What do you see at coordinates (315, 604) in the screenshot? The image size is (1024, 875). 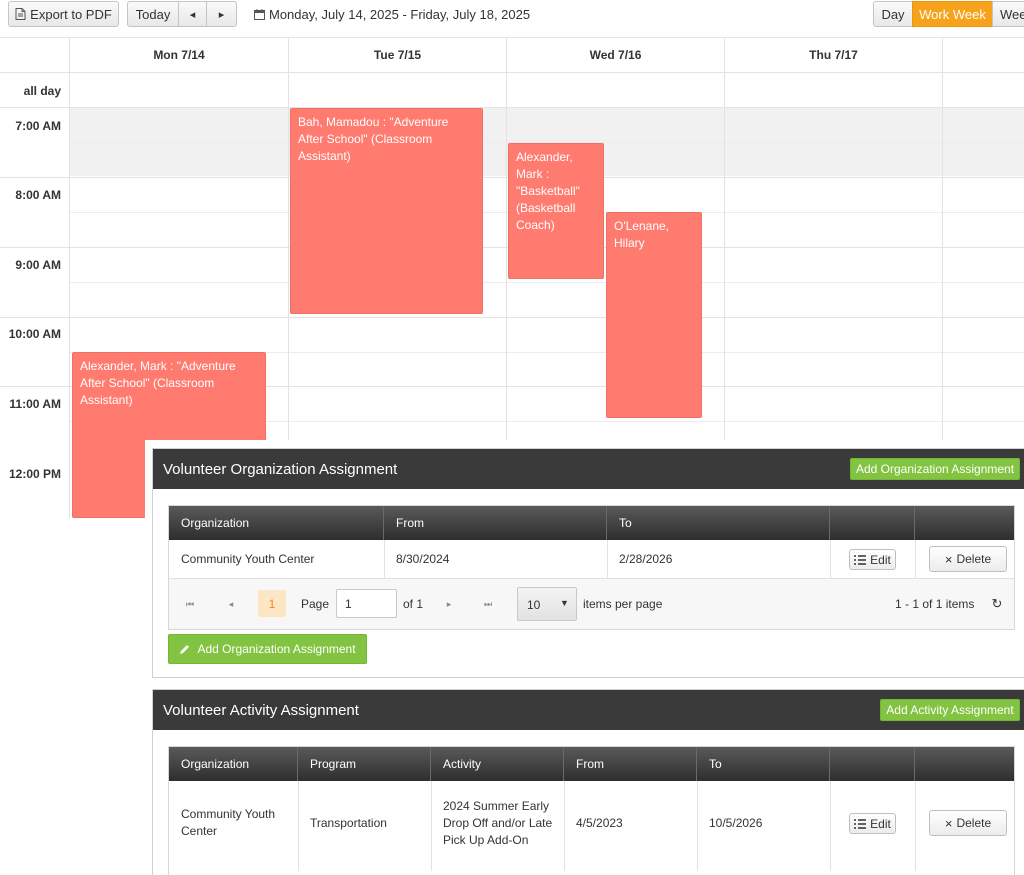 I see `page-label: Page` at bounding box center [315, 604].